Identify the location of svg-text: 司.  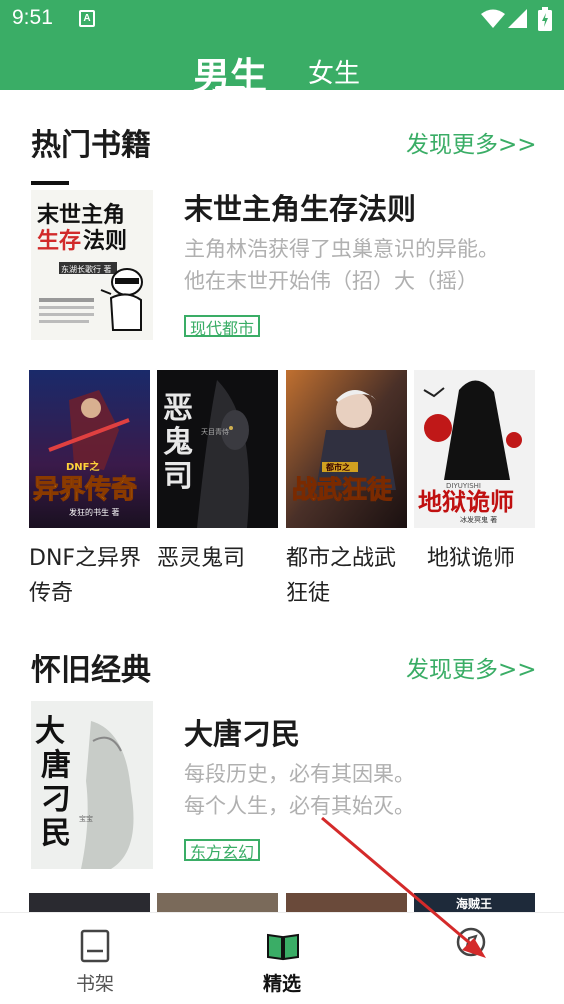
(178, 476).